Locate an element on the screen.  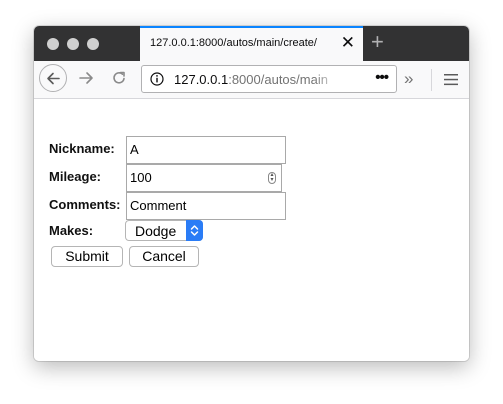
nav-toolbar: 127.0.0.1:8000/autos/main ••• » is located at coordinates (251, 80).